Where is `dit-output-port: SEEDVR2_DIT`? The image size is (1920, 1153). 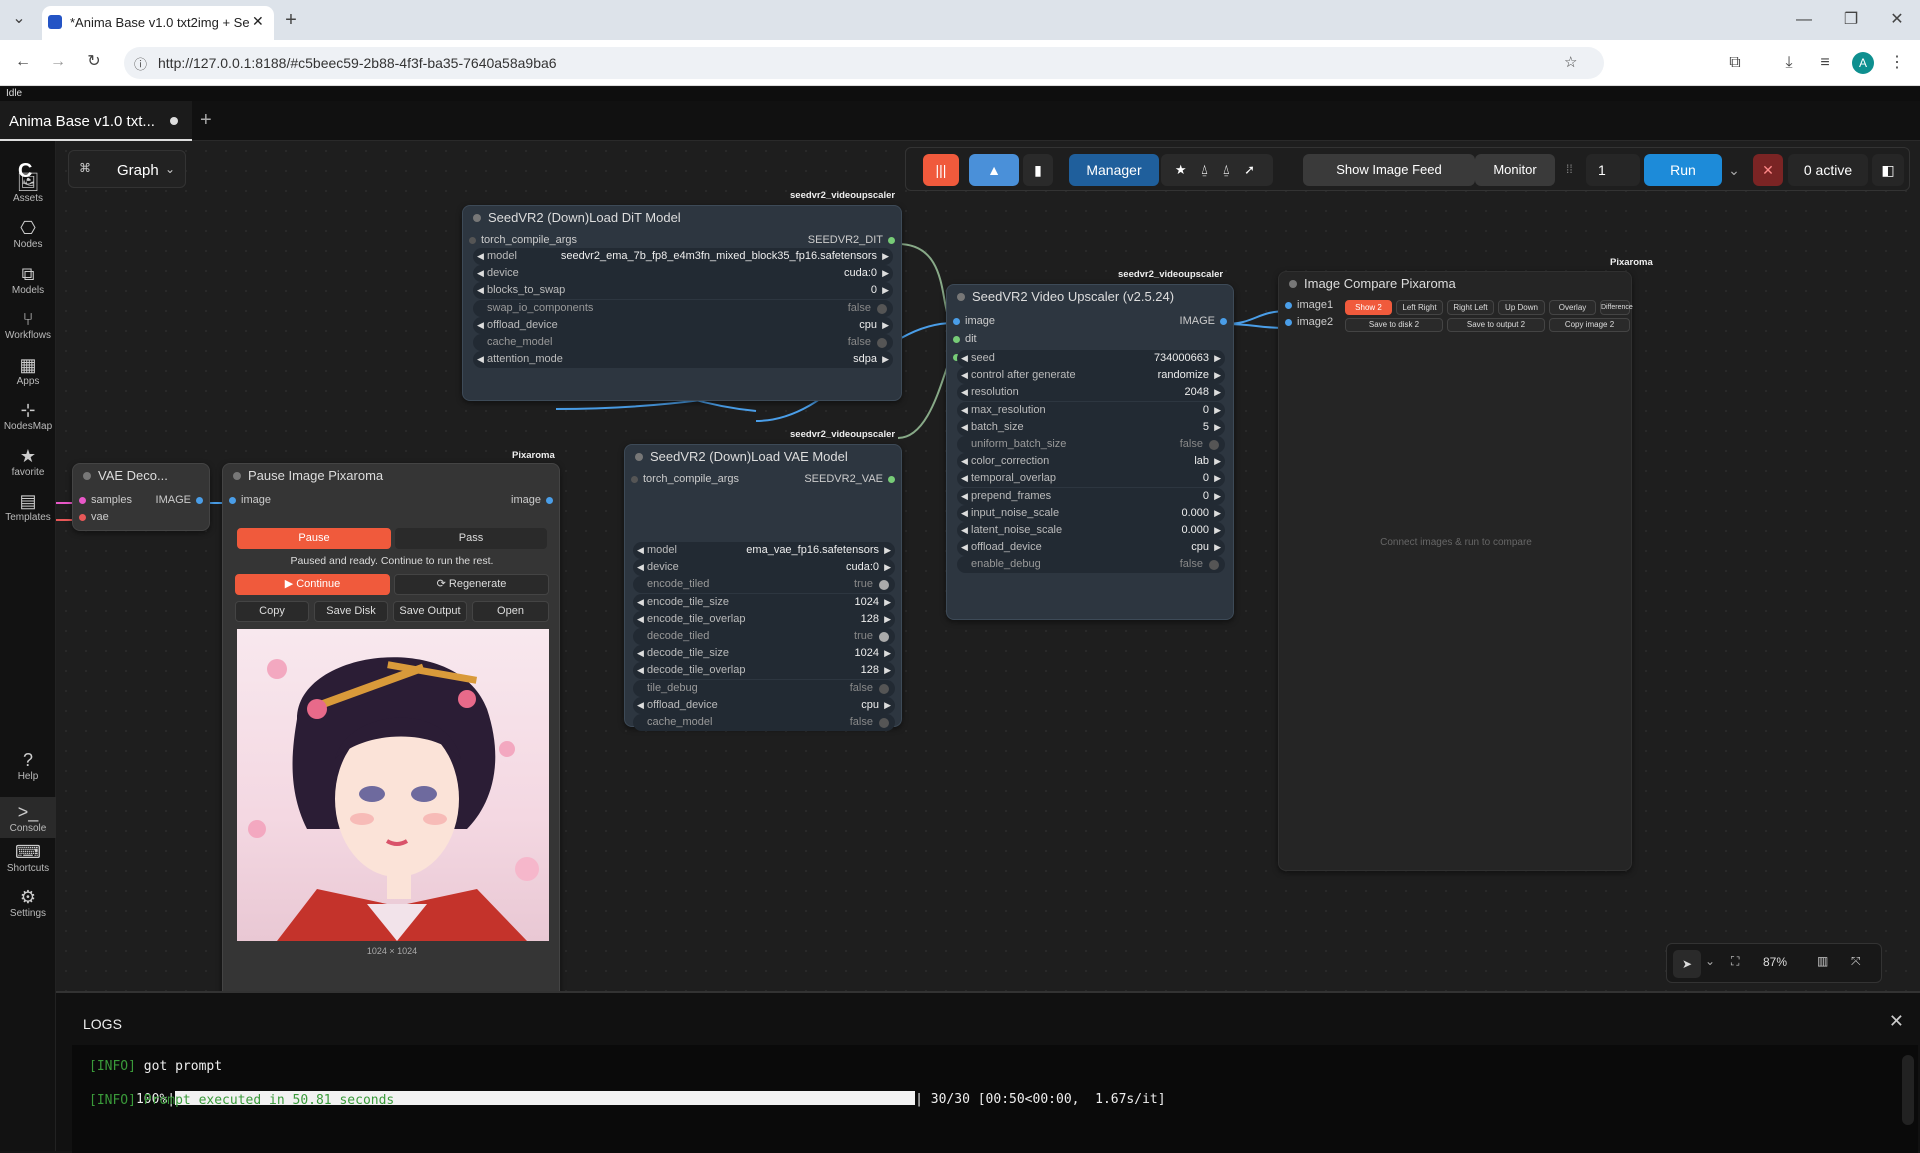
dit-output-port: SEEDVR2_DIT is located at coordinates (851, 240).